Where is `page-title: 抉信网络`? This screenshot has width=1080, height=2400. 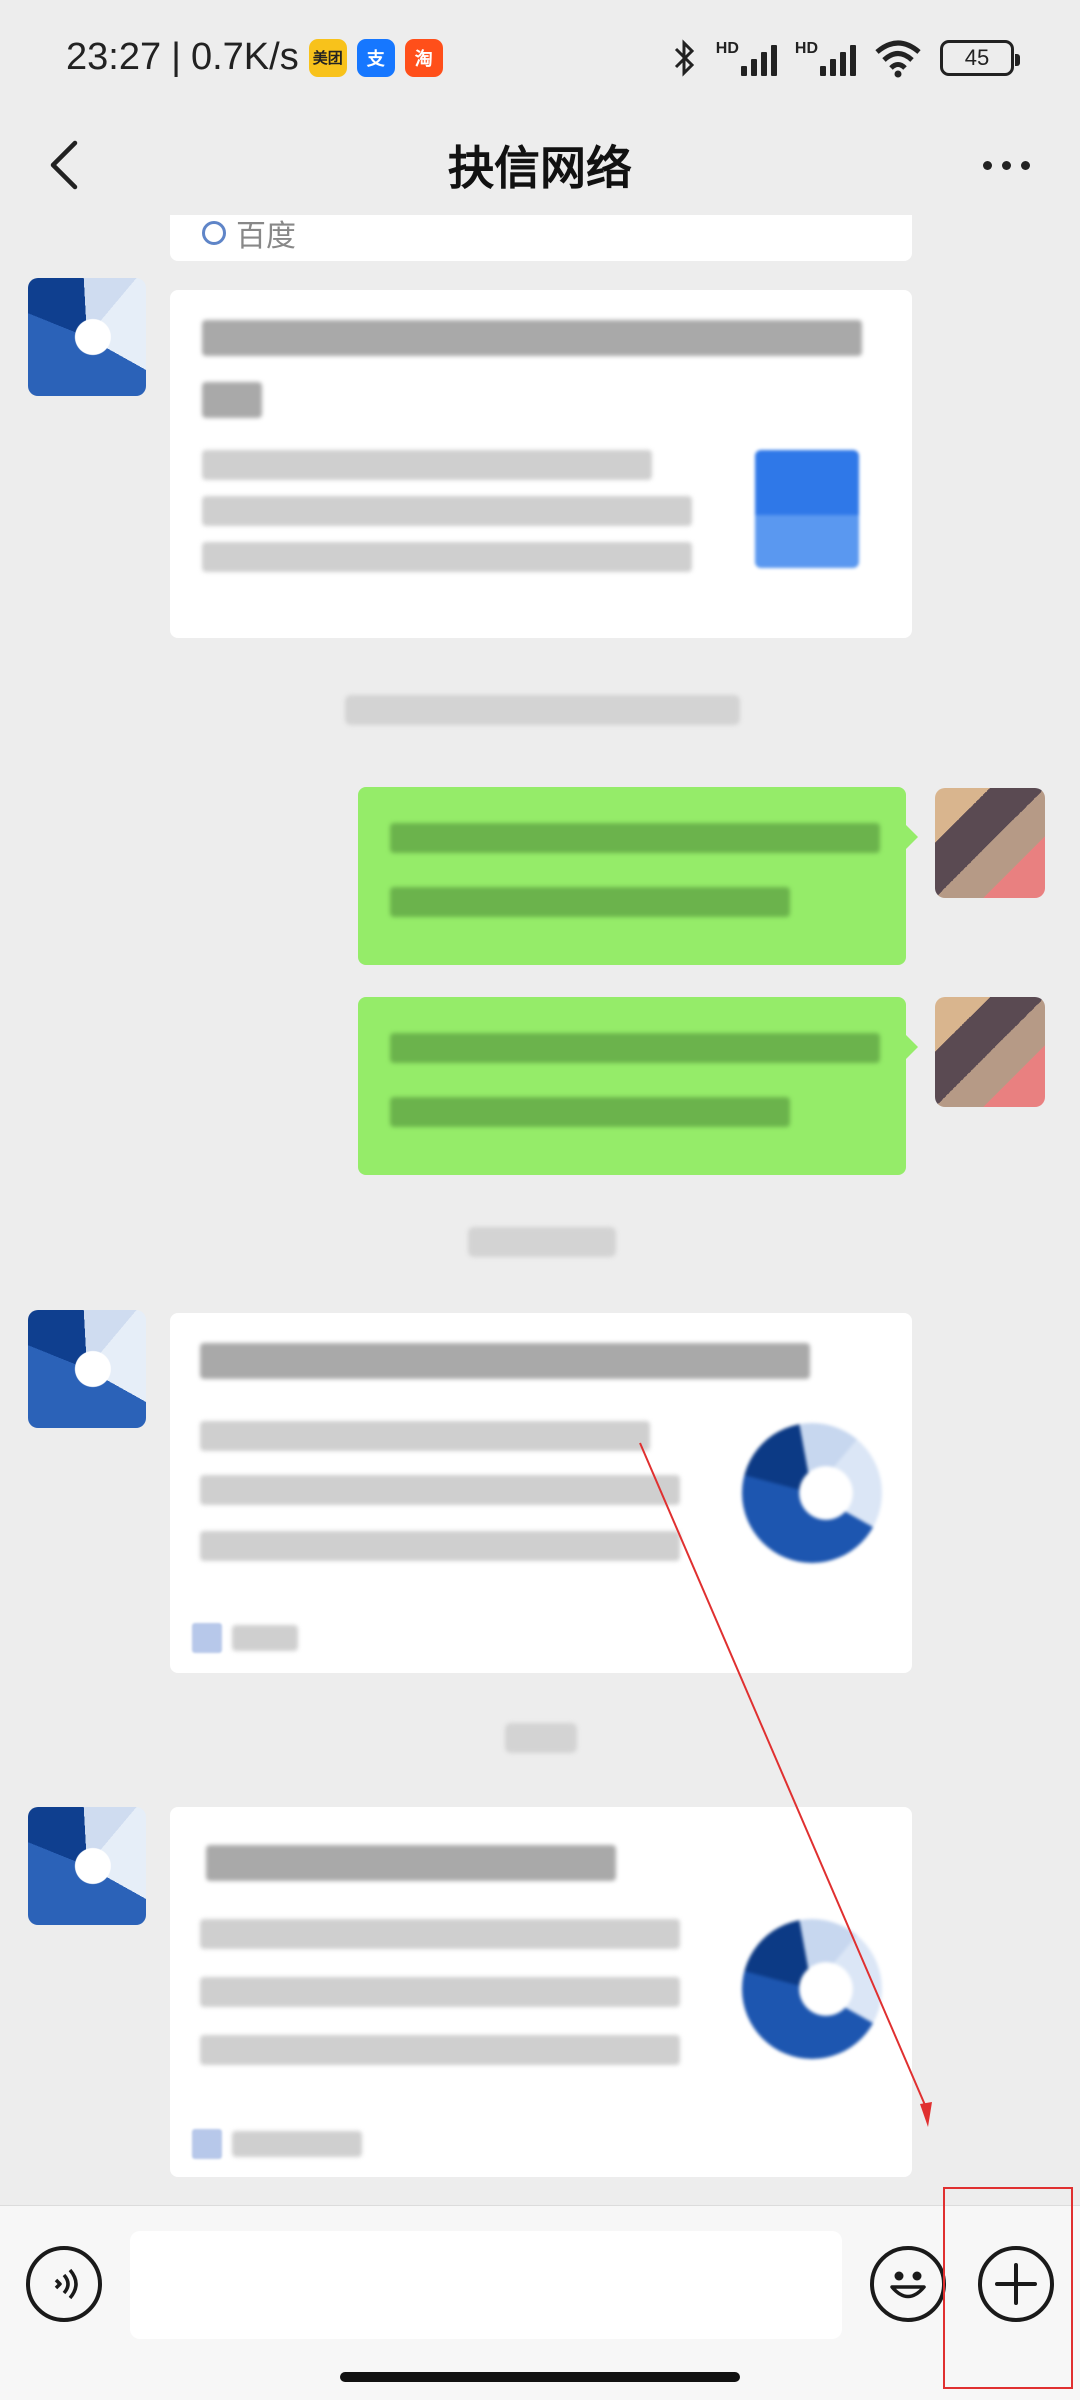
page-title: 抉信网络 is located at coordinates (540, 168).